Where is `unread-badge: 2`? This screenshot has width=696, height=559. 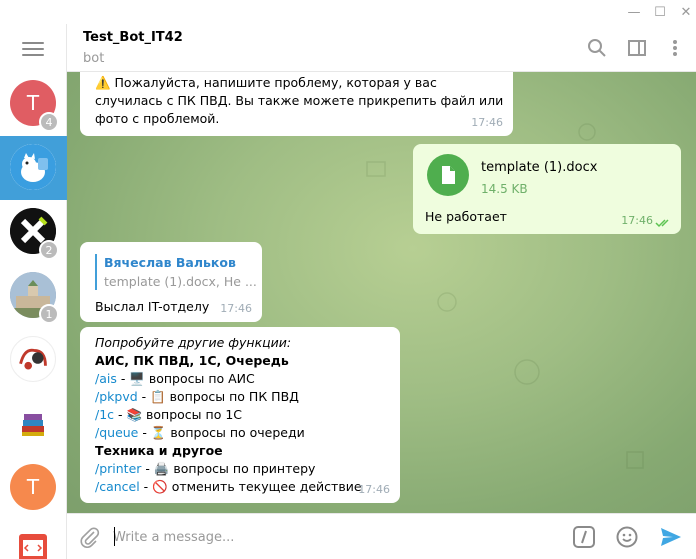 unread-badge: 2 is located at coordinates (49, 250).